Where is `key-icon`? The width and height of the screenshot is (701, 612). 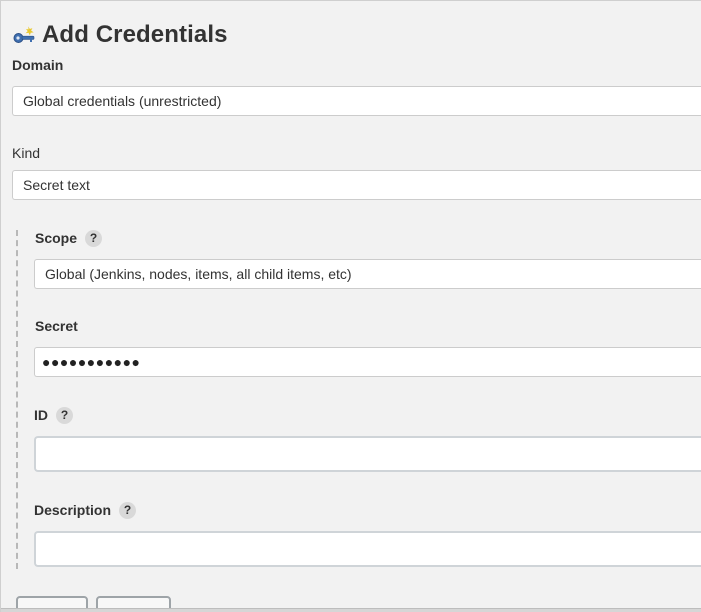
key-icon is located at coordinates (24, 35).